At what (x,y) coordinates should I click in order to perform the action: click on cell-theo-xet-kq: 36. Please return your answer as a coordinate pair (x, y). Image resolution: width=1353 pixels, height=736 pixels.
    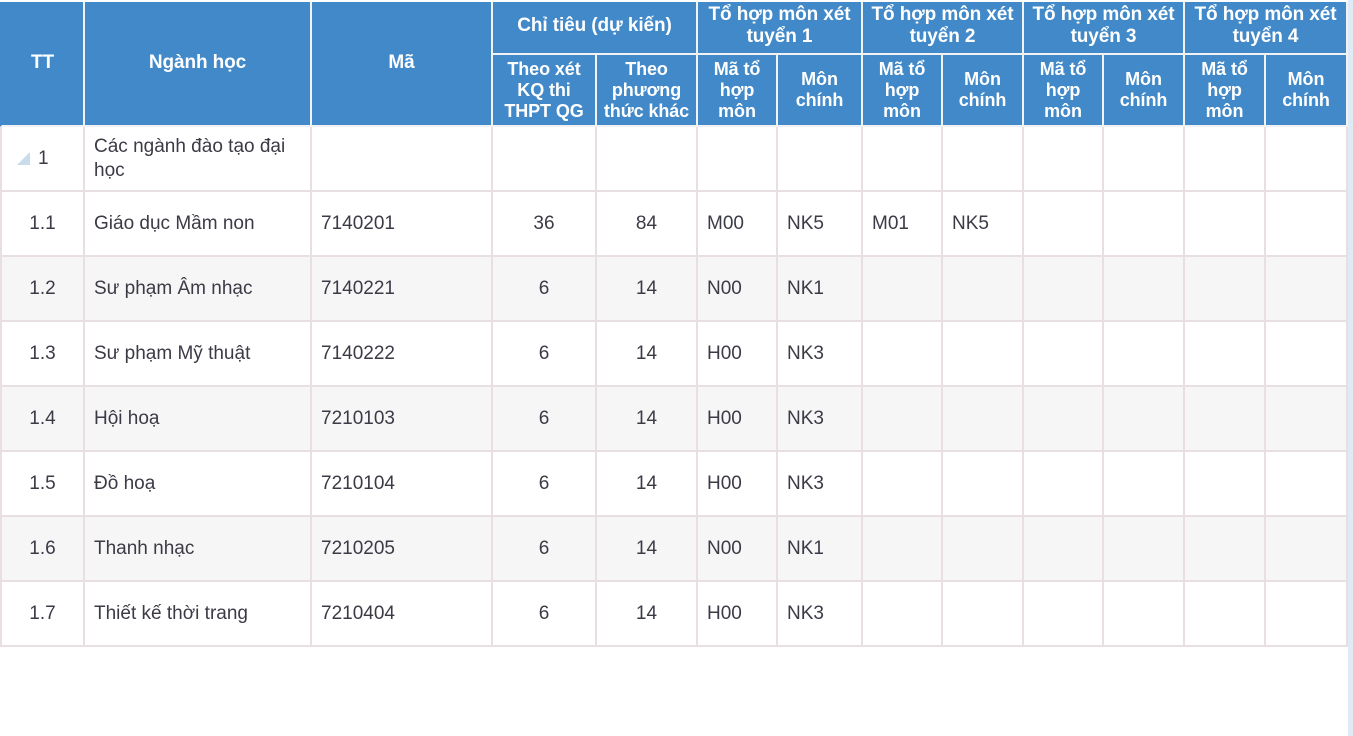
    Looking at the image, I should click on (545, 225).